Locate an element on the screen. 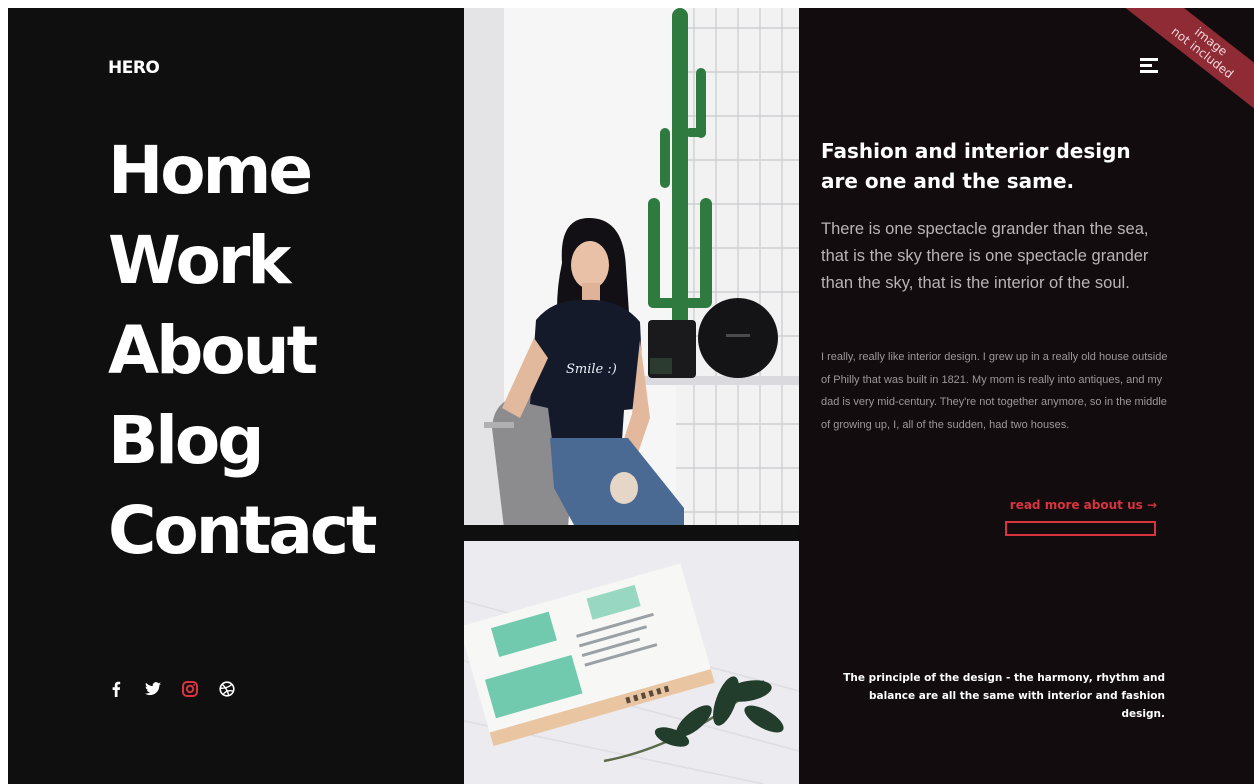 The width and height of the screenshot is (1254, 784). site-logo: HERO is located at coordinates (134, 68).